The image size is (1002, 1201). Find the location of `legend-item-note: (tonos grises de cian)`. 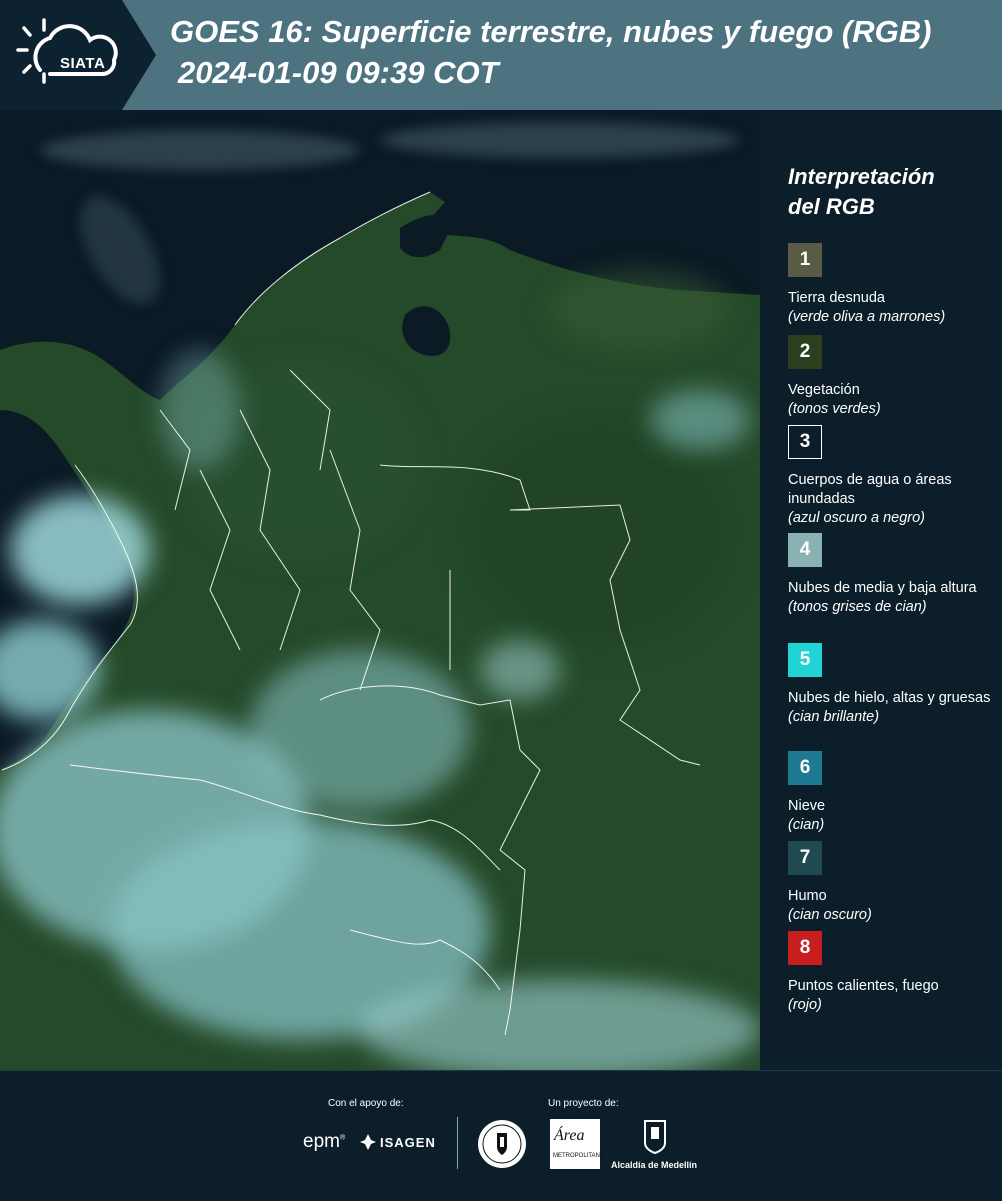

legend-item-note: (tonos grises de cian) is located at coordinates (857, 607).